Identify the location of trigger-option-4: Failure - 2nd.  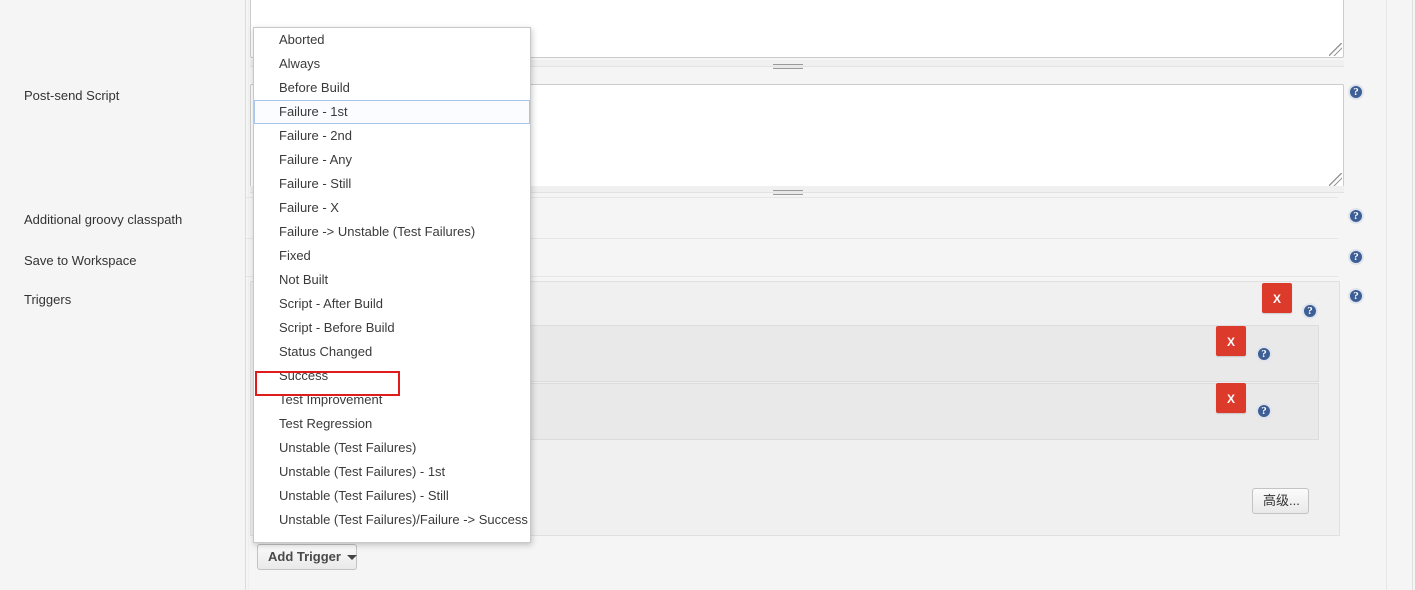
(392, 136).